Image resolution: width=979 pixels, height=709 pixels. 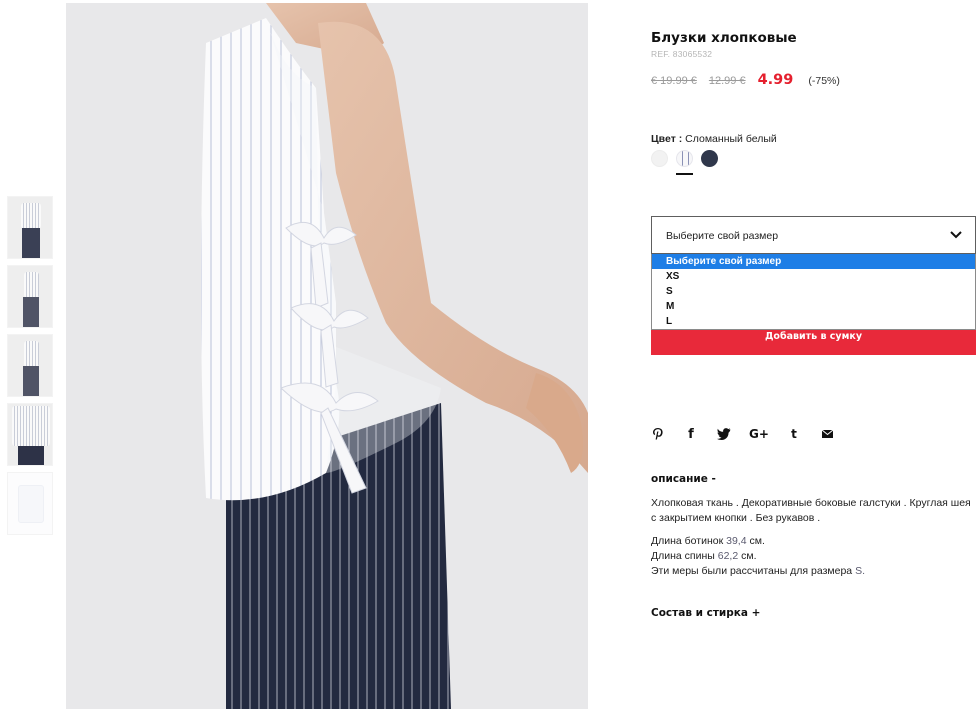 I want to click on selected-swatch-indicator, so click(x=684, y=174).